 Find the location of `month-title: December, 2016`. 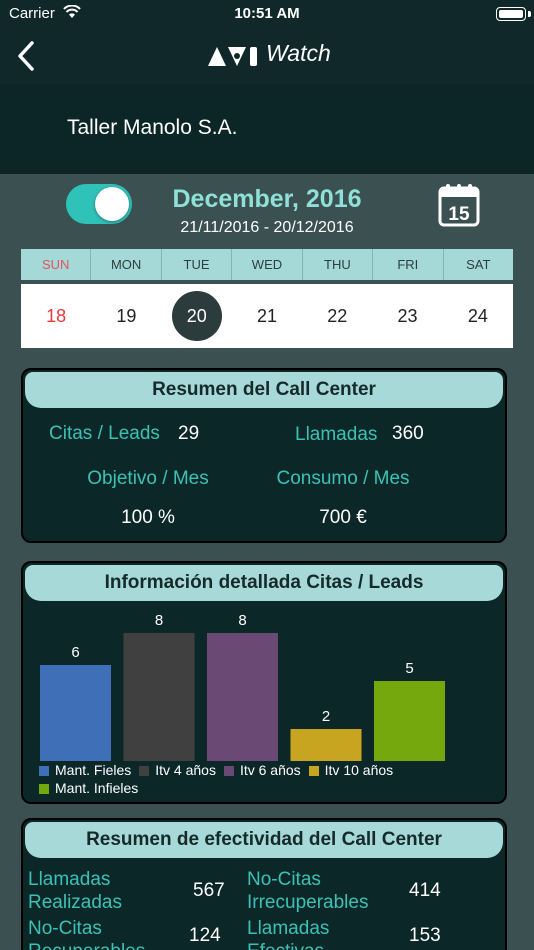

month-title: December, 2016 is located at coordinates (267, 199).